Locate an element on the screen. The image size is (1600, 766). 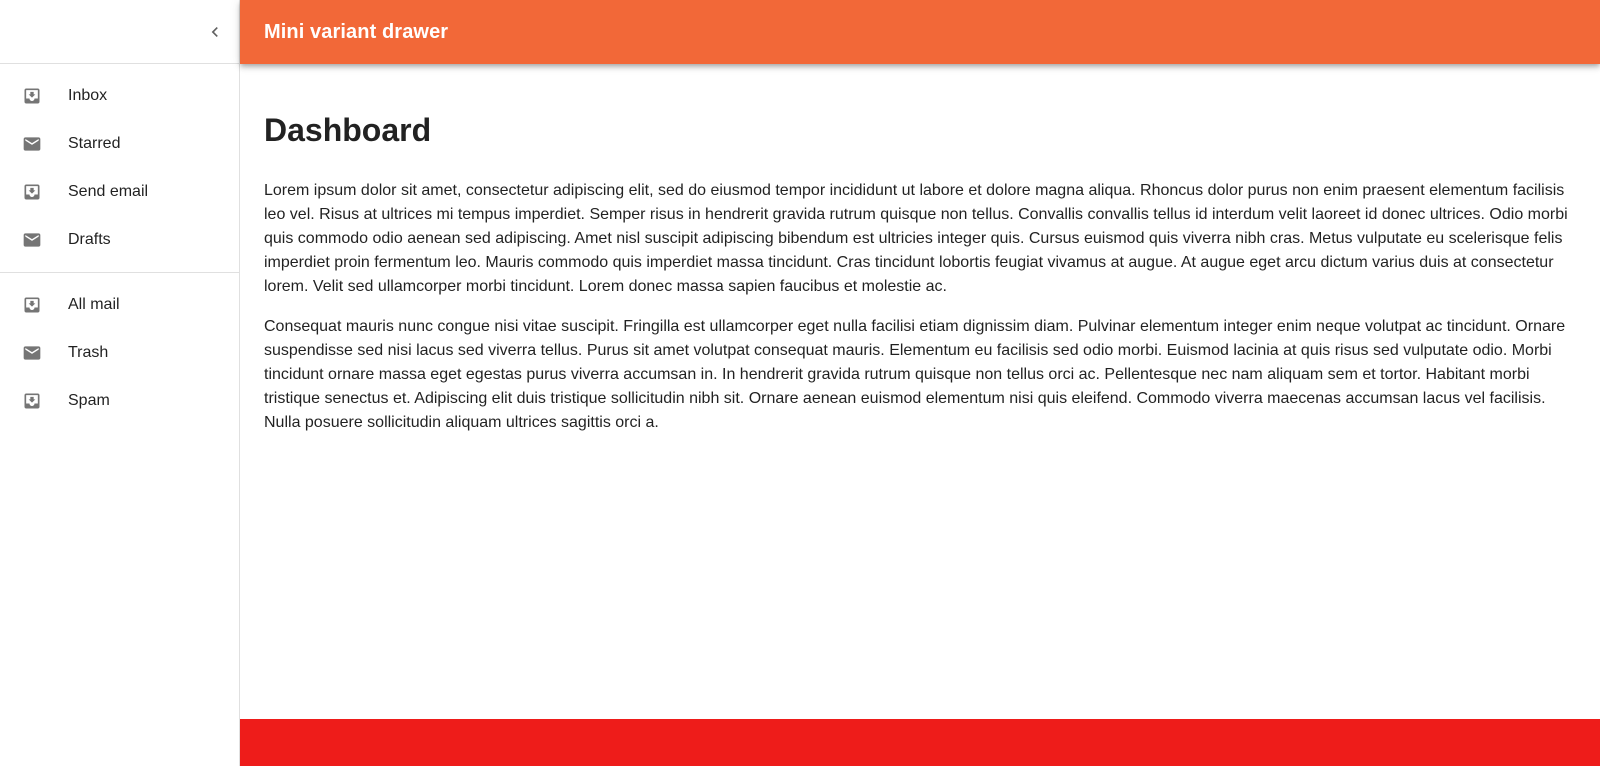
nav-item-drafts: Drafts is located at coordinates (119, 240).